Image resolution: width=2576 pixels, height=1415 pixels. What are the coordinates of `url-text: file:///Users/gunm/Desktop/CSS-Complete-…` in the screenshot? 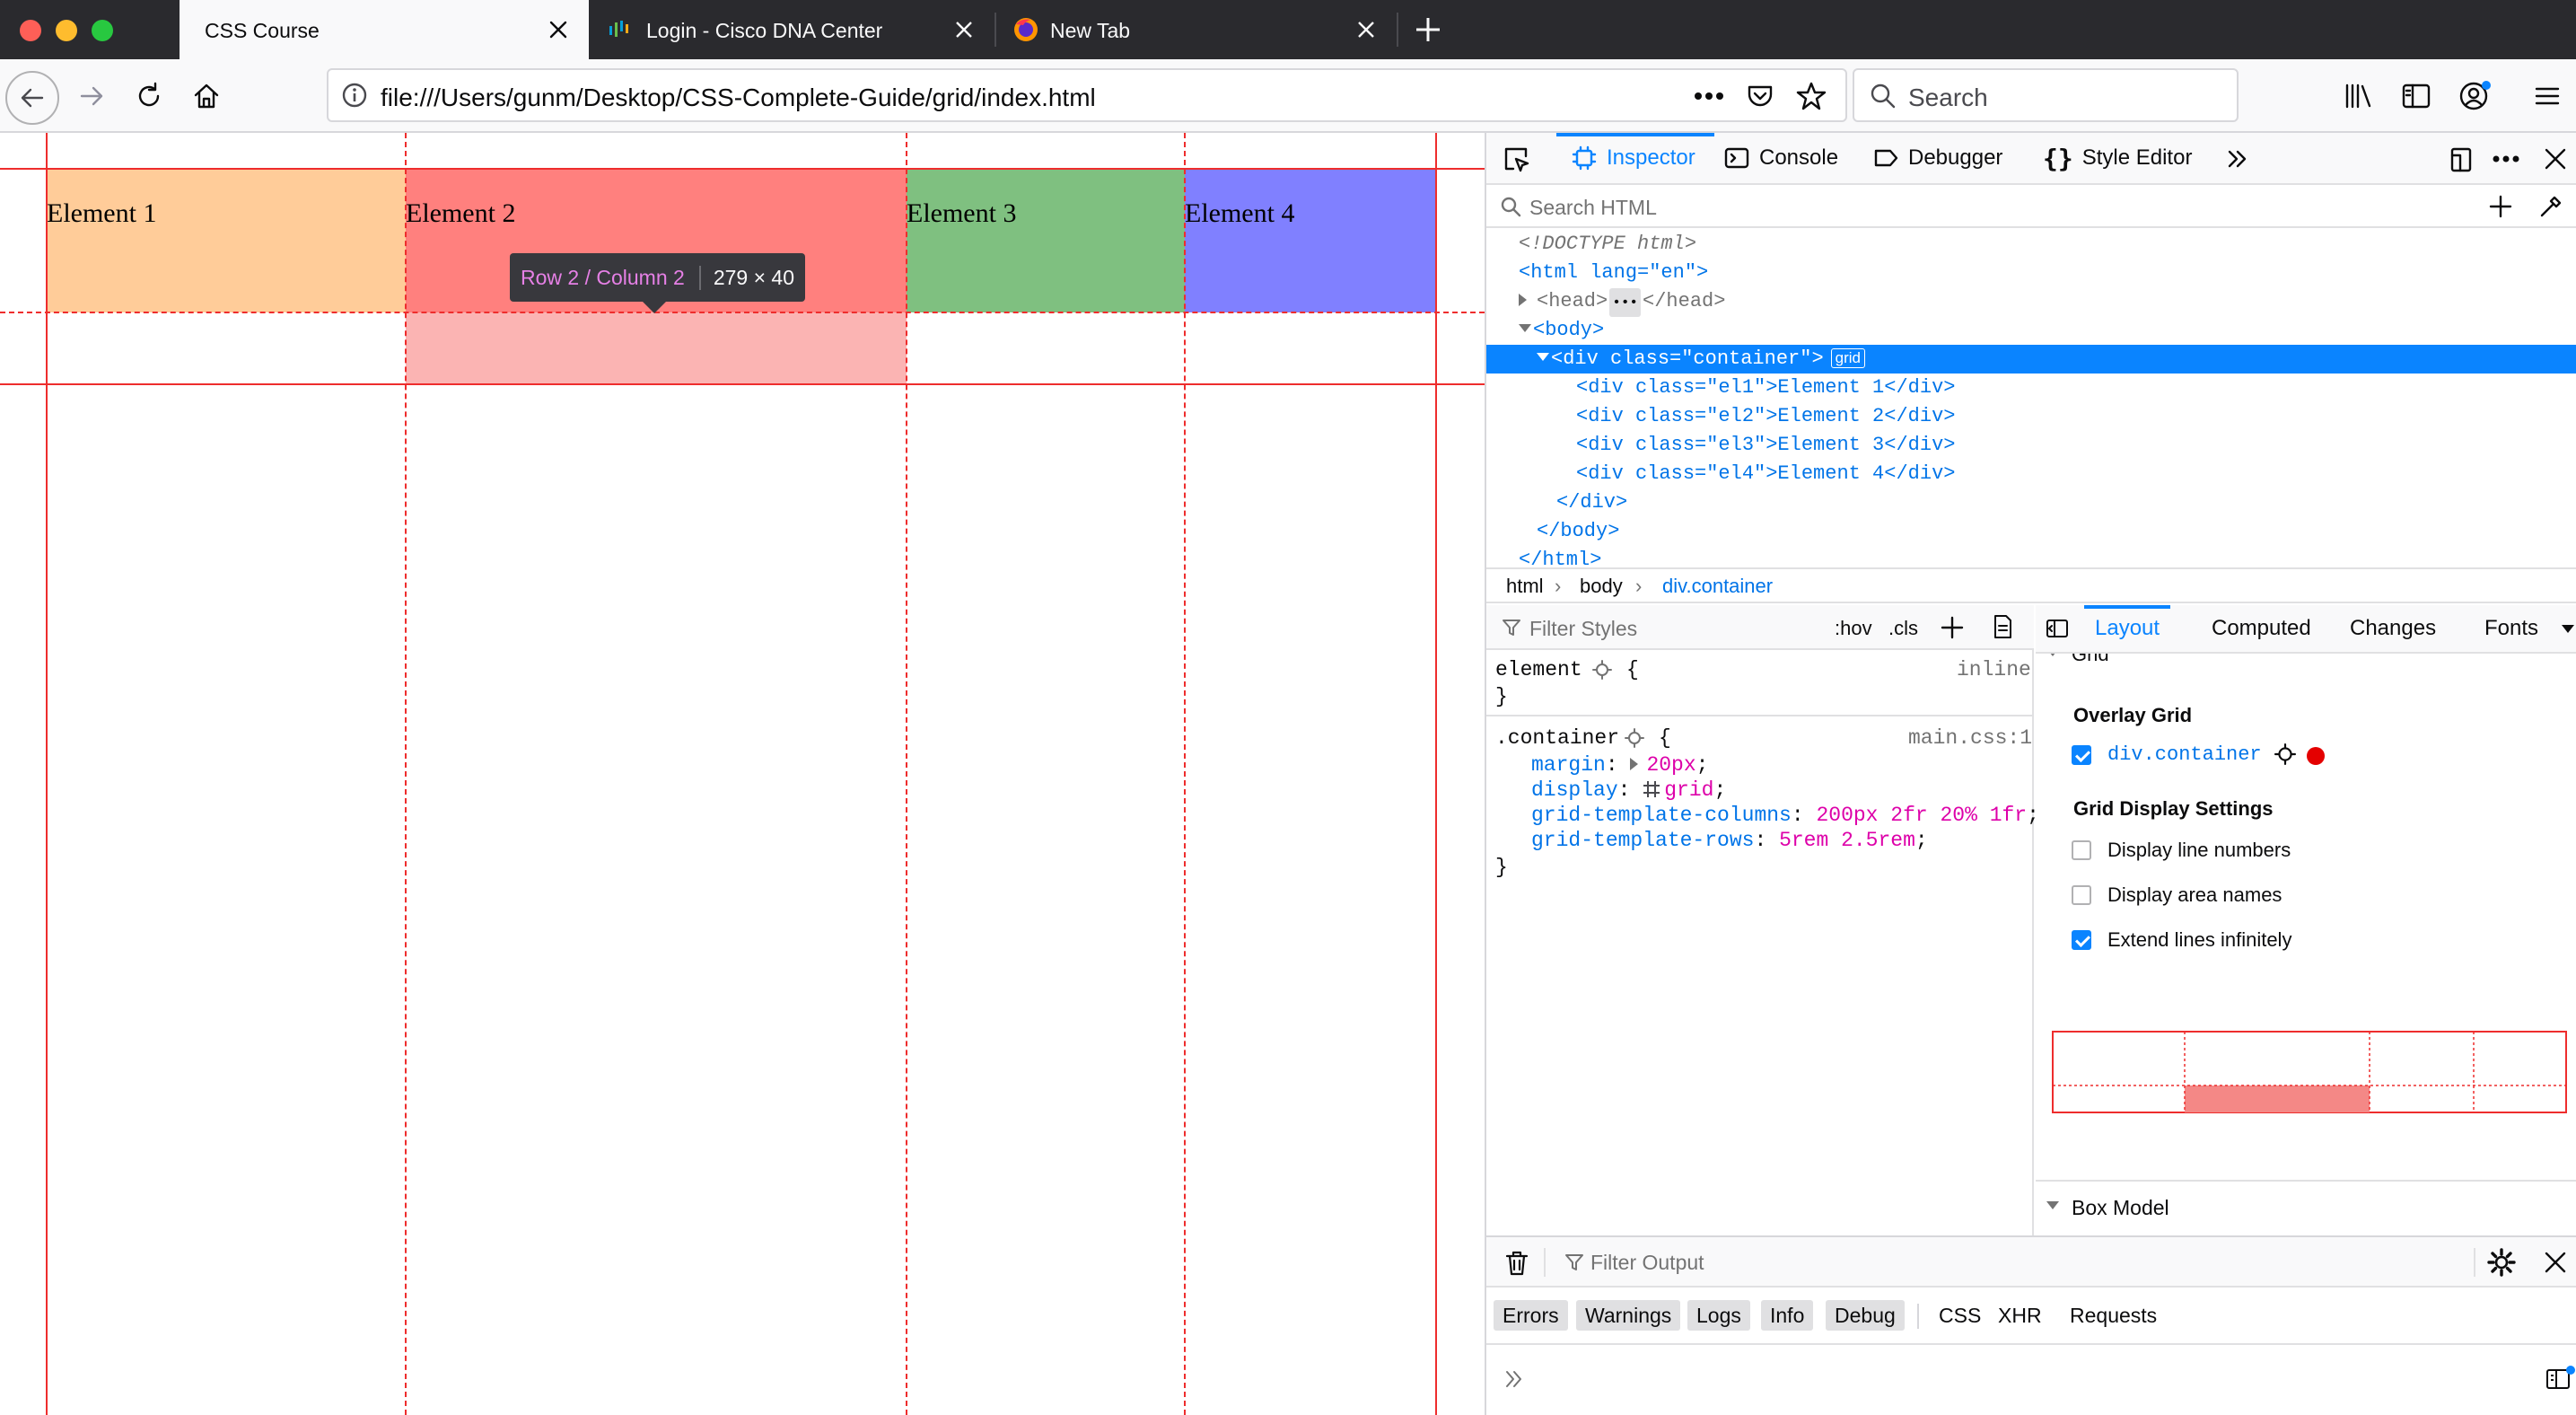 It's located at (738, 97).